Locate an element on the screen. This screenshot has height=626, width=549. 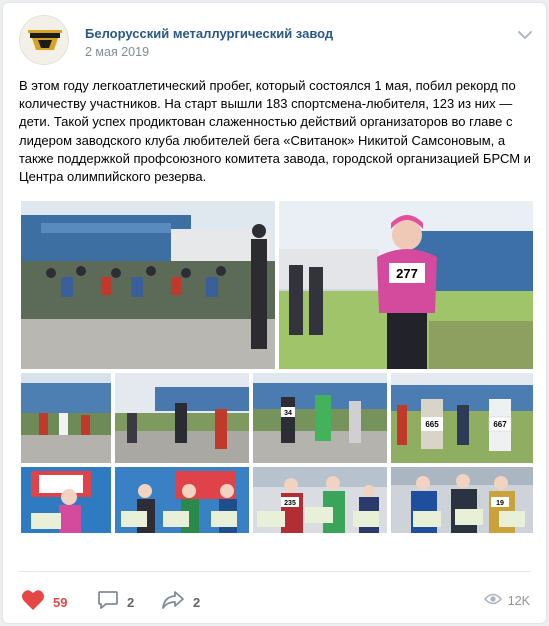
photo-runner-finish is located at coordinates (182, 418).